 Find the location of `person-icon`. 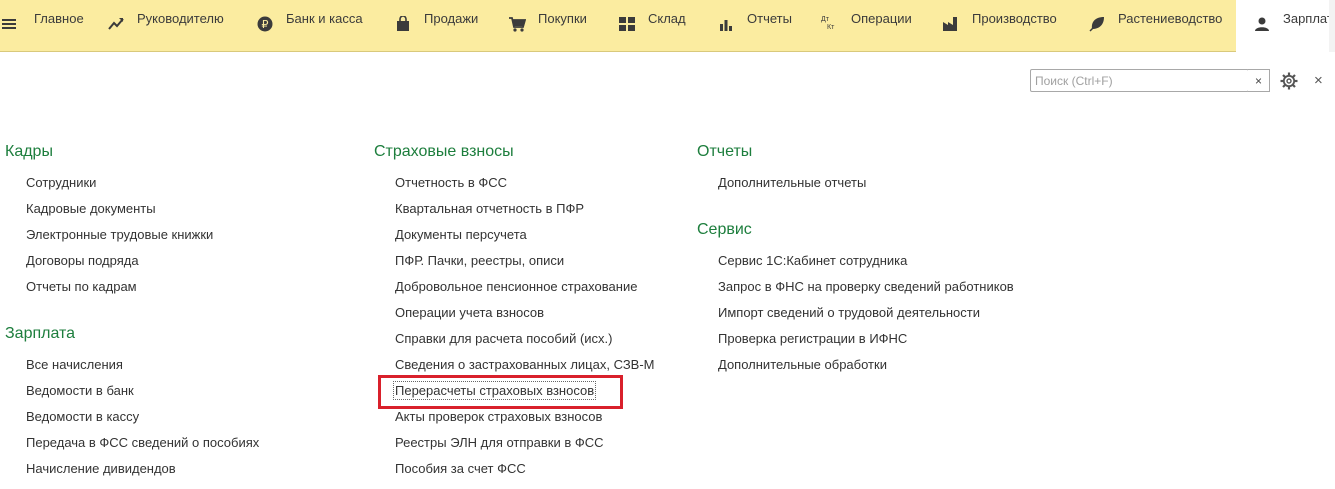

person-icon is located at coordinates (1262, 24).